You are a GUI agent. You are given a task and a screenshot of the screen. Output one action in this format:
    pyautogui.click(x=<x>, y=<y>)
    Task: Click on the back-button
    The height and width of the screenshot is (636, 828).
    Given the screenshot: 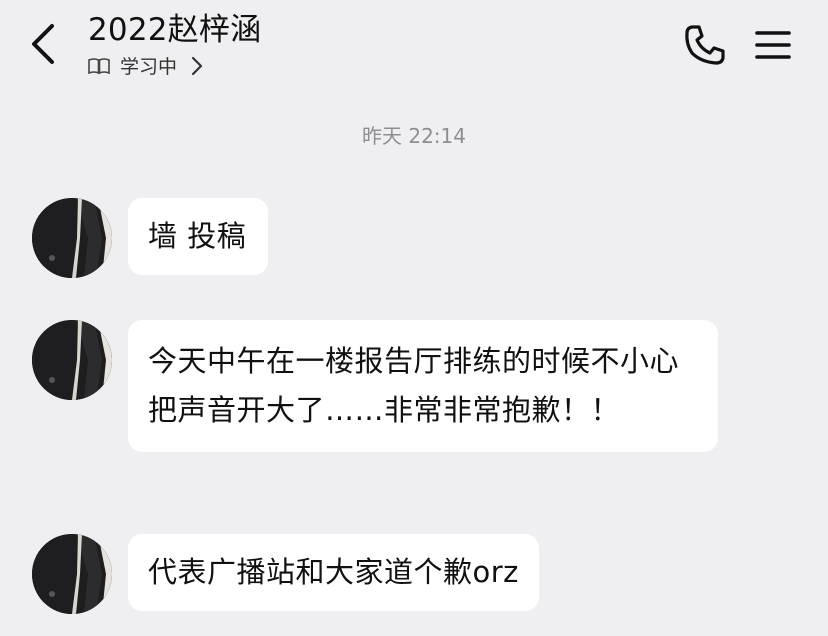 What is the action you would take?
    pyautogui.click(x=45, y=44)
    